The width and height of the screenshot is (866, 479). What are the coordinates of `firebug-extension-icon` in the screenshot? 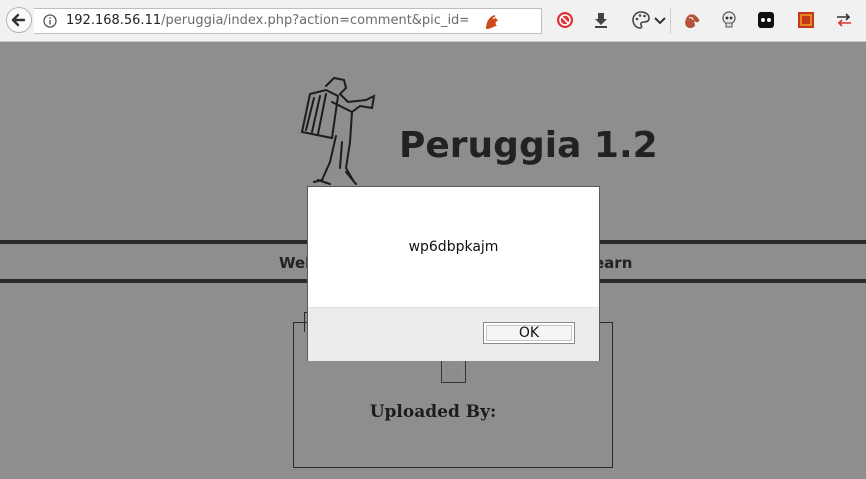 It's located at (492, 22).